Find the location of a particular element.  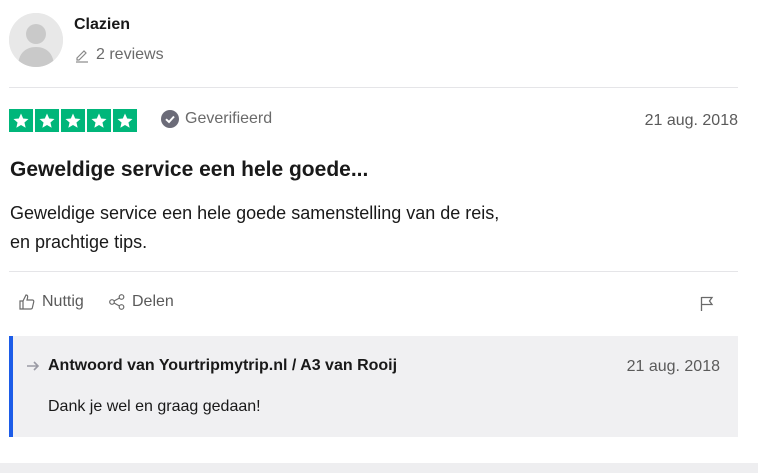

pencil-icon is located at coordinates (82, 56).